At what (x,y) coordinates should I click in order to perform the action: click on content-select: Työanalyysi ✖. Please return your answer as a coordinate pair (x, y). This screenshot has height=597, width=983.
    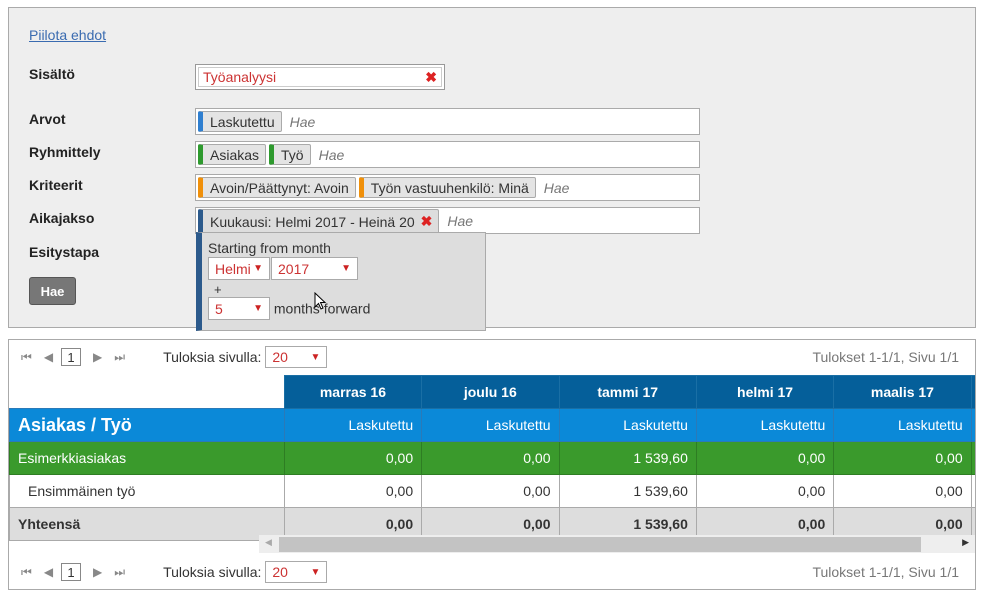
    Looking at the image, I should click on (320, 77).